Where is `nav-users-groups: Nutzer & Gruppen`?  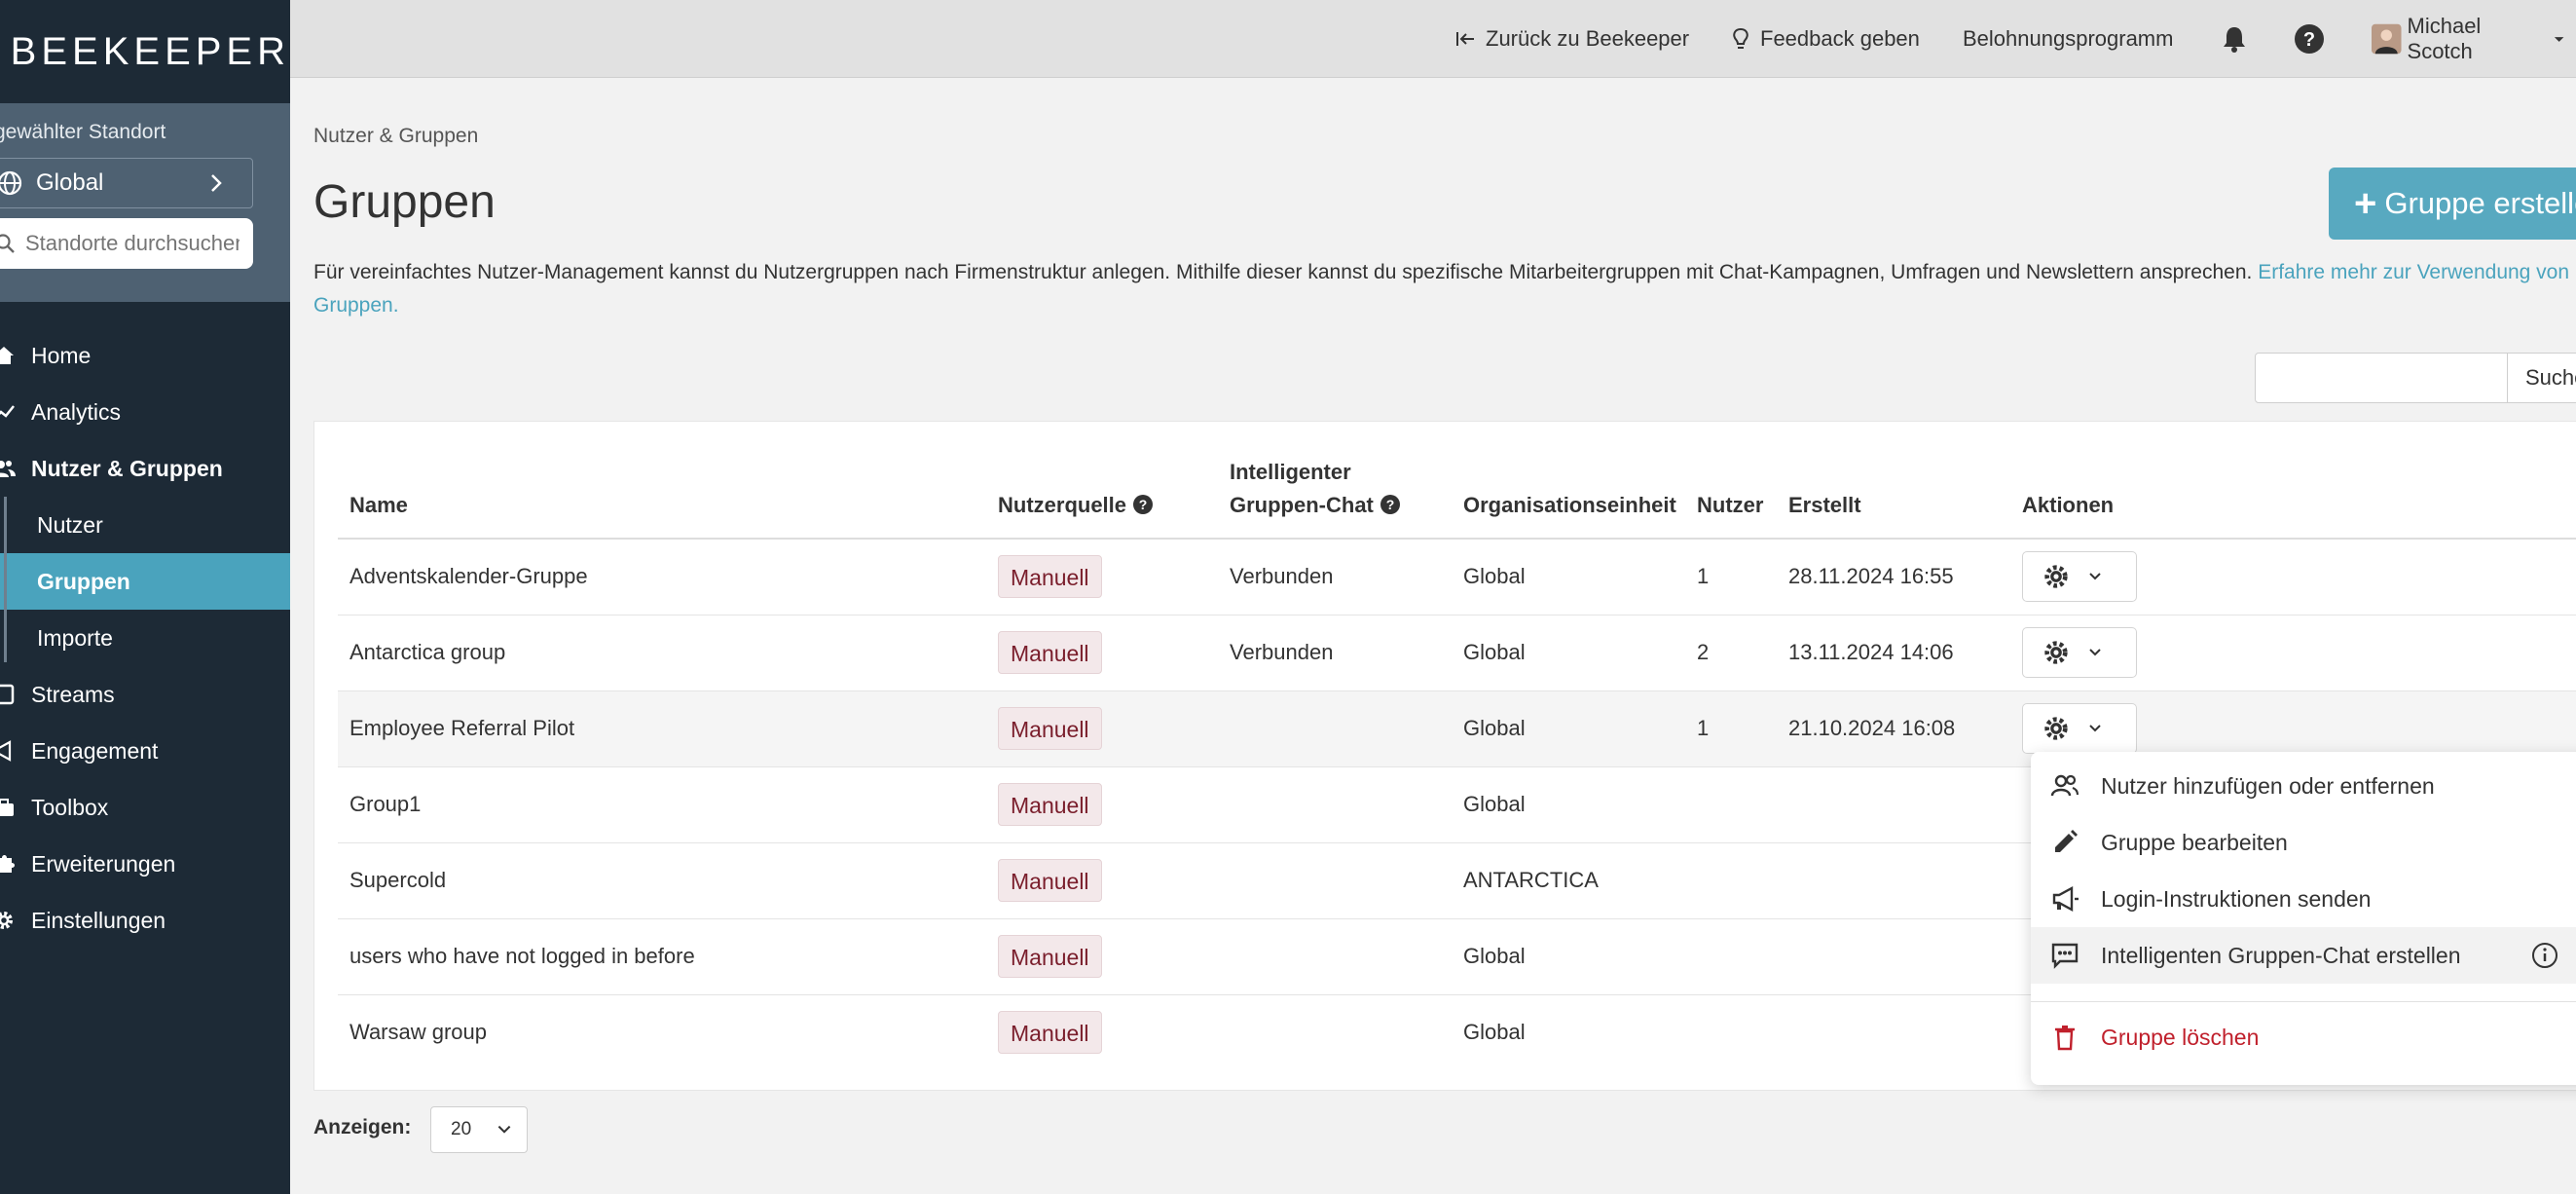
nav-users-groups: Nutzer & Gruppen is located at coordinates (145, 468).